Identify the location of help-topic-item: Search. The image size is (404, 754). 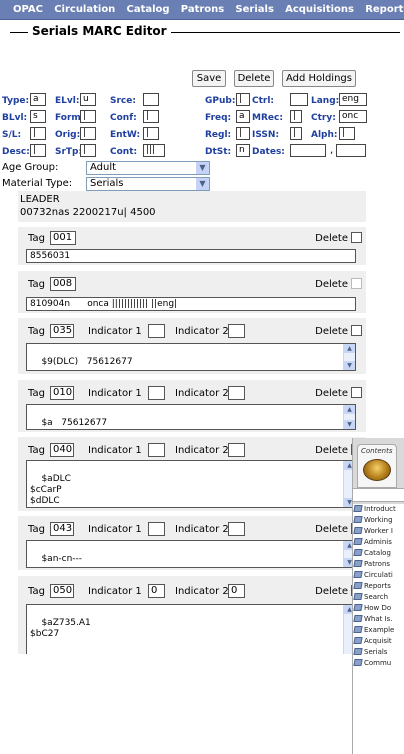
(370, 597).